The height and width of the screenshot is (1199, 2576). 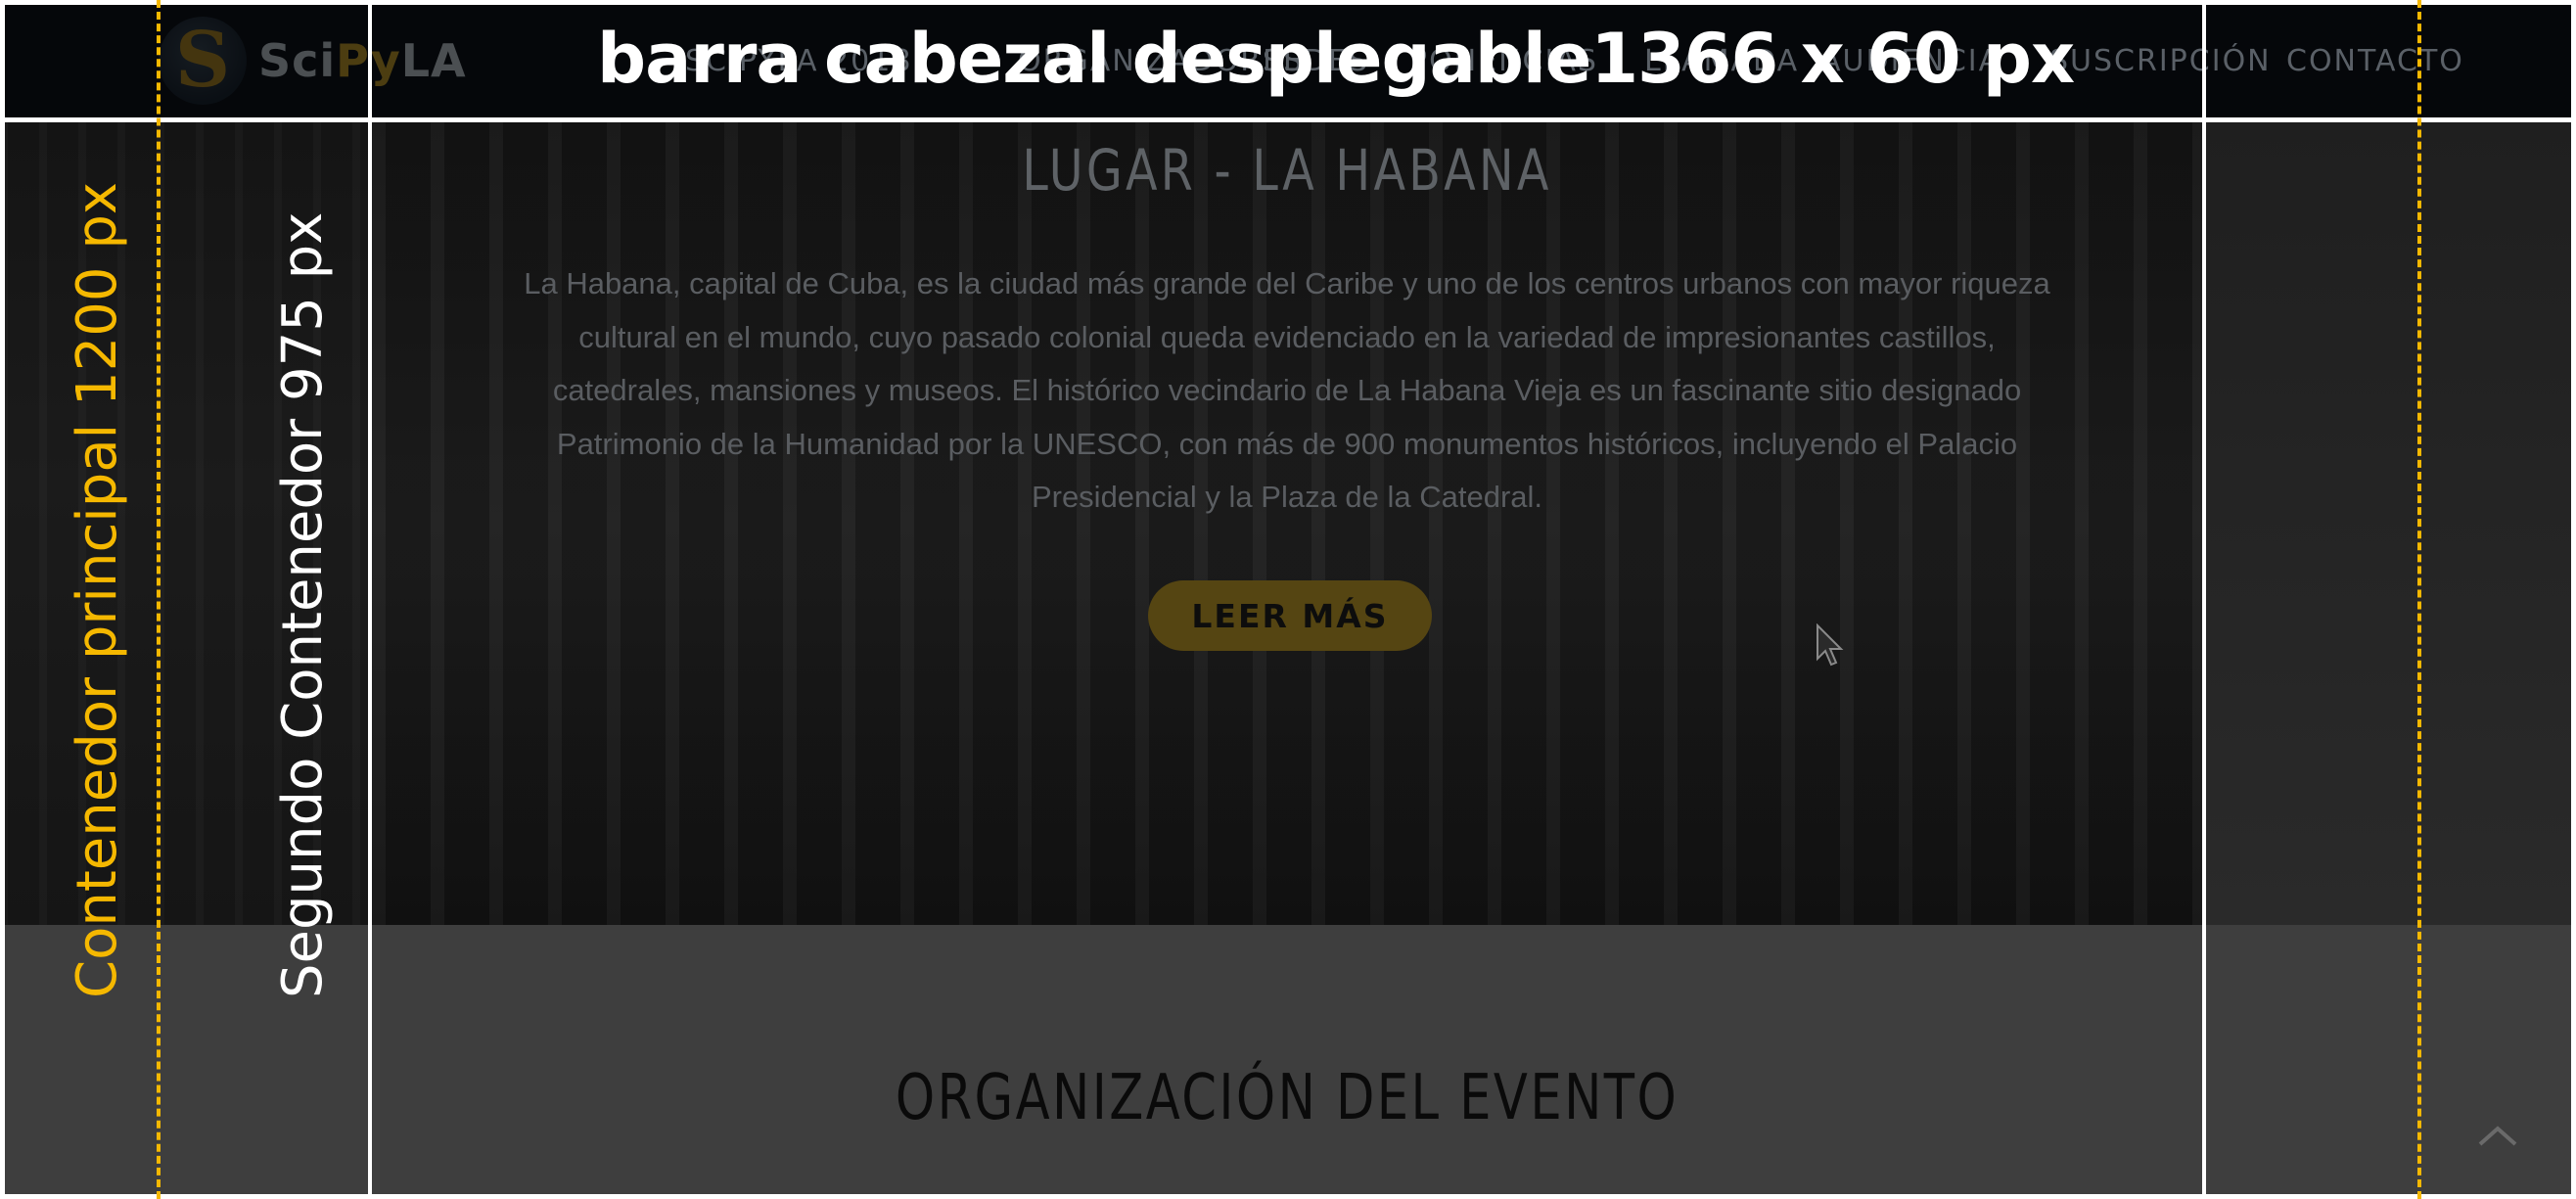 I want to click on header-dimension-label: barra cabezal desplegable1366 x 60 px, so click(x=1336, y=59).